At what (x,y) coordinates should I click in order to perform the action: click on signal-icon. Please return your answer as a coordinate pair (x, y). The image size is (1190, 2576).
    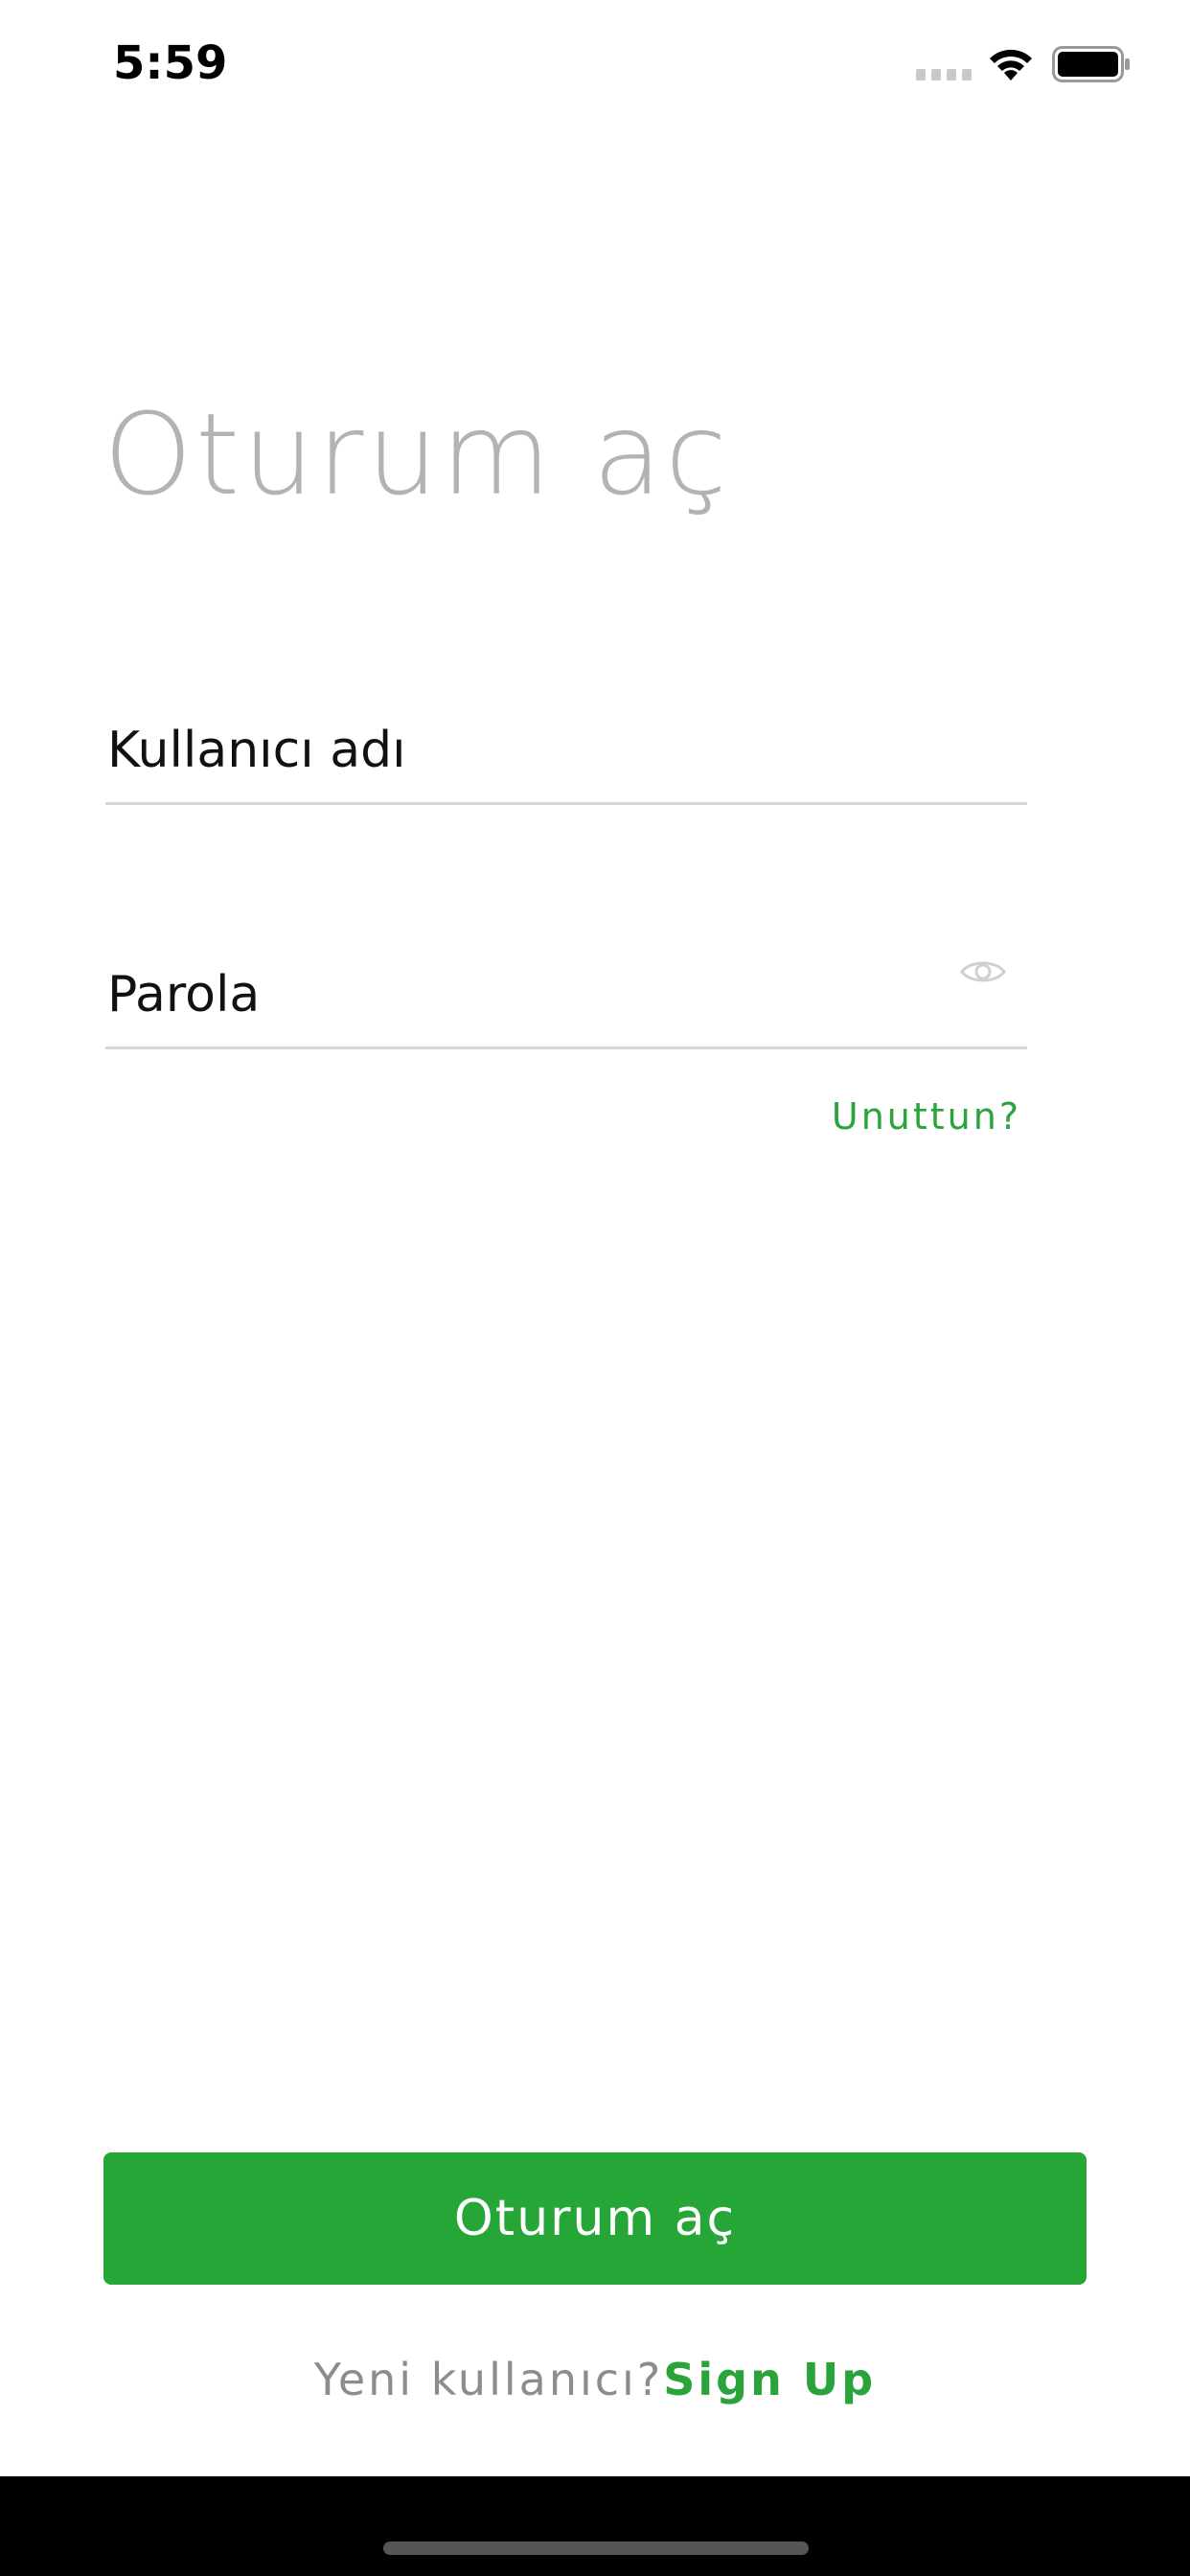
    Looking at the image, I should click on (944, 74).